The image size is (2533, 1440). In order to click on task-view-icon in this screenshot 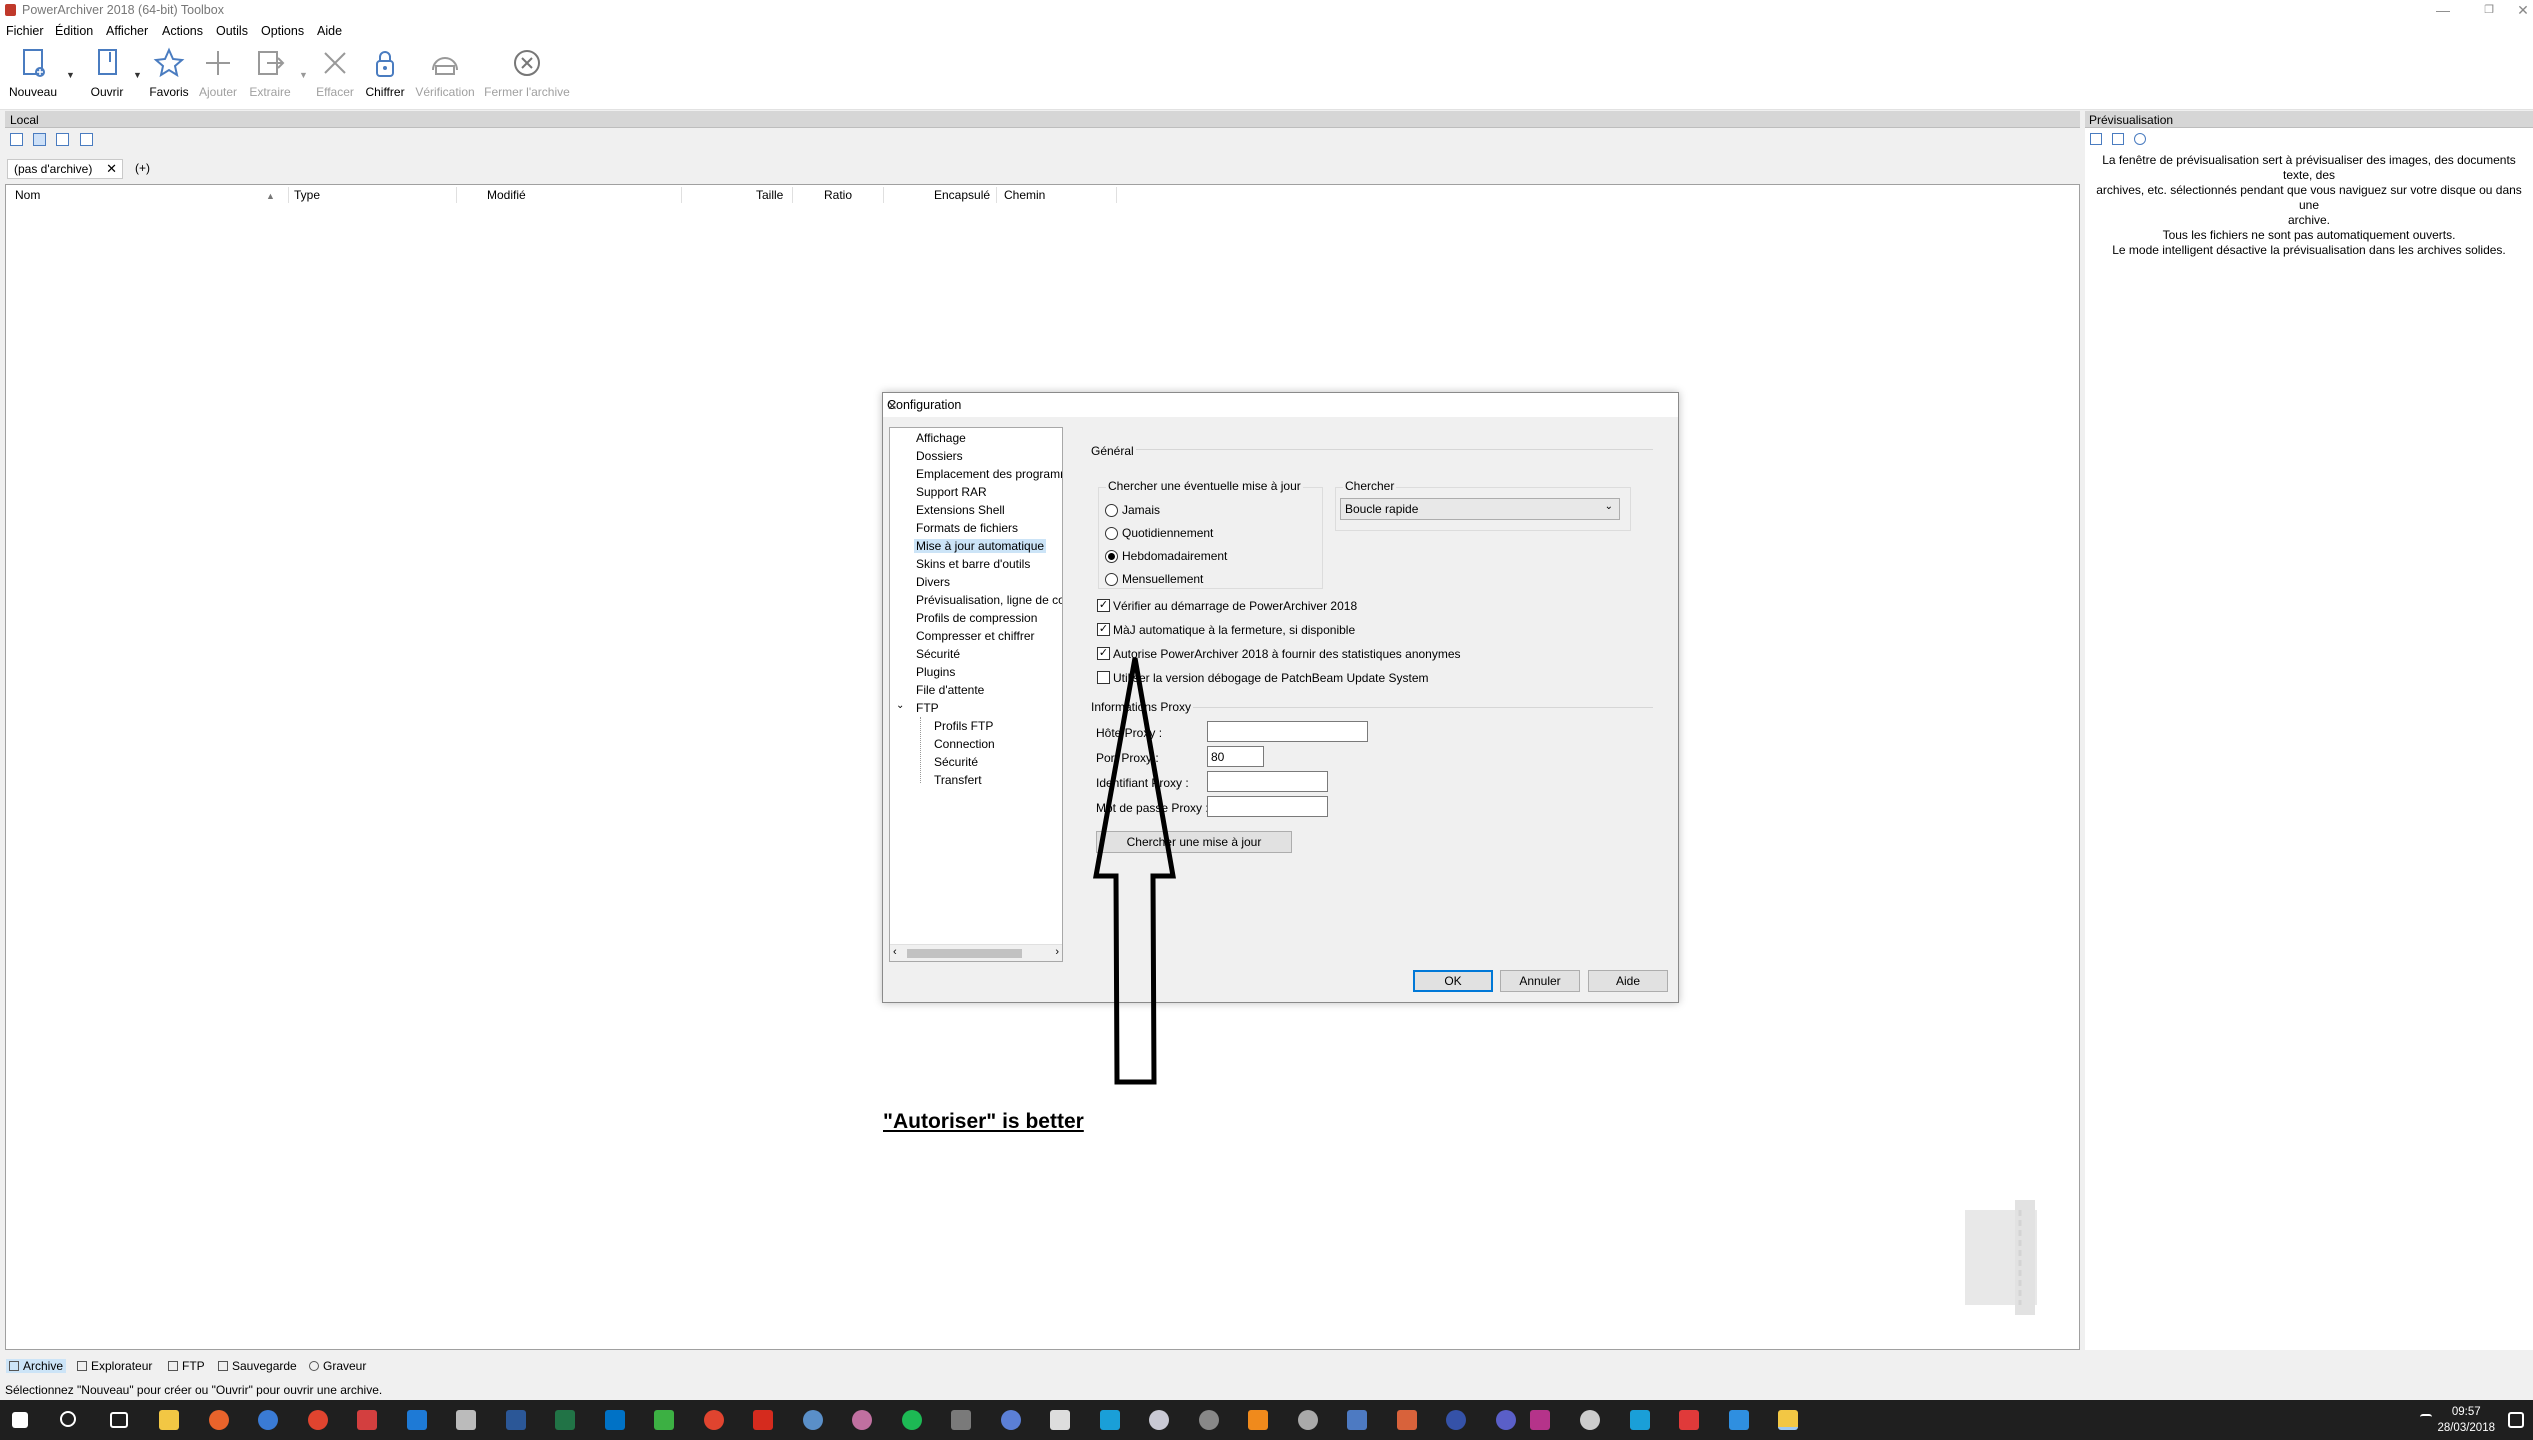, I will do `click(119, 1420)`.